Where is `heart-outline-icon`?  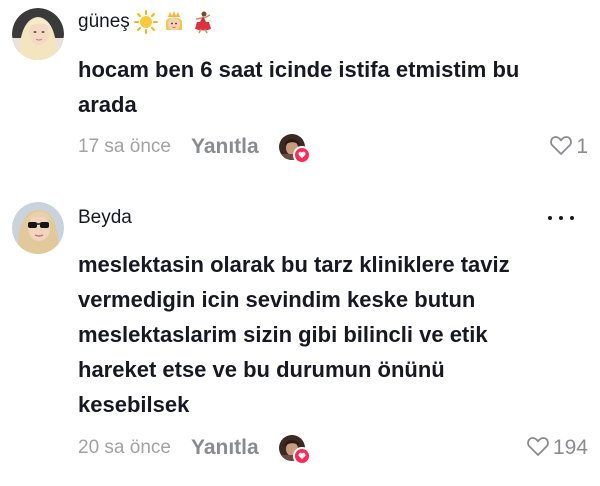 heart-outline-icon is located at coordinates (538, 448).